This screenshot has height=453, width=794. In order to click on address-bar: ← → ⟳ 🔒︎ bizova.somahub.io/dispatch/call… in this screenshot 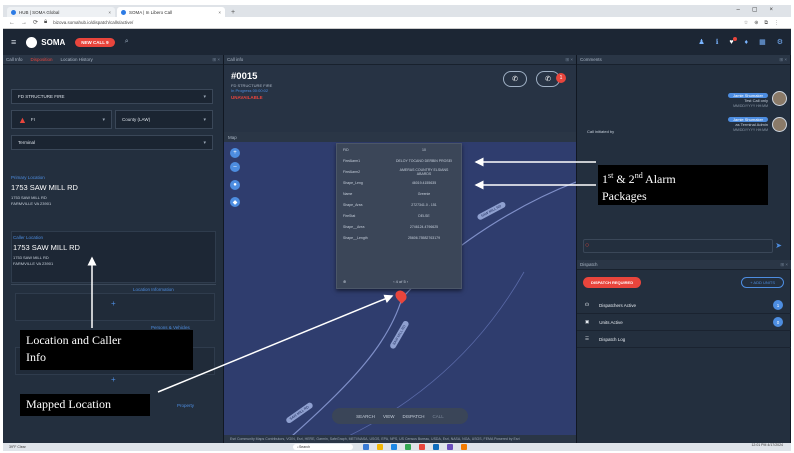, I will do `click(397, 23)`.